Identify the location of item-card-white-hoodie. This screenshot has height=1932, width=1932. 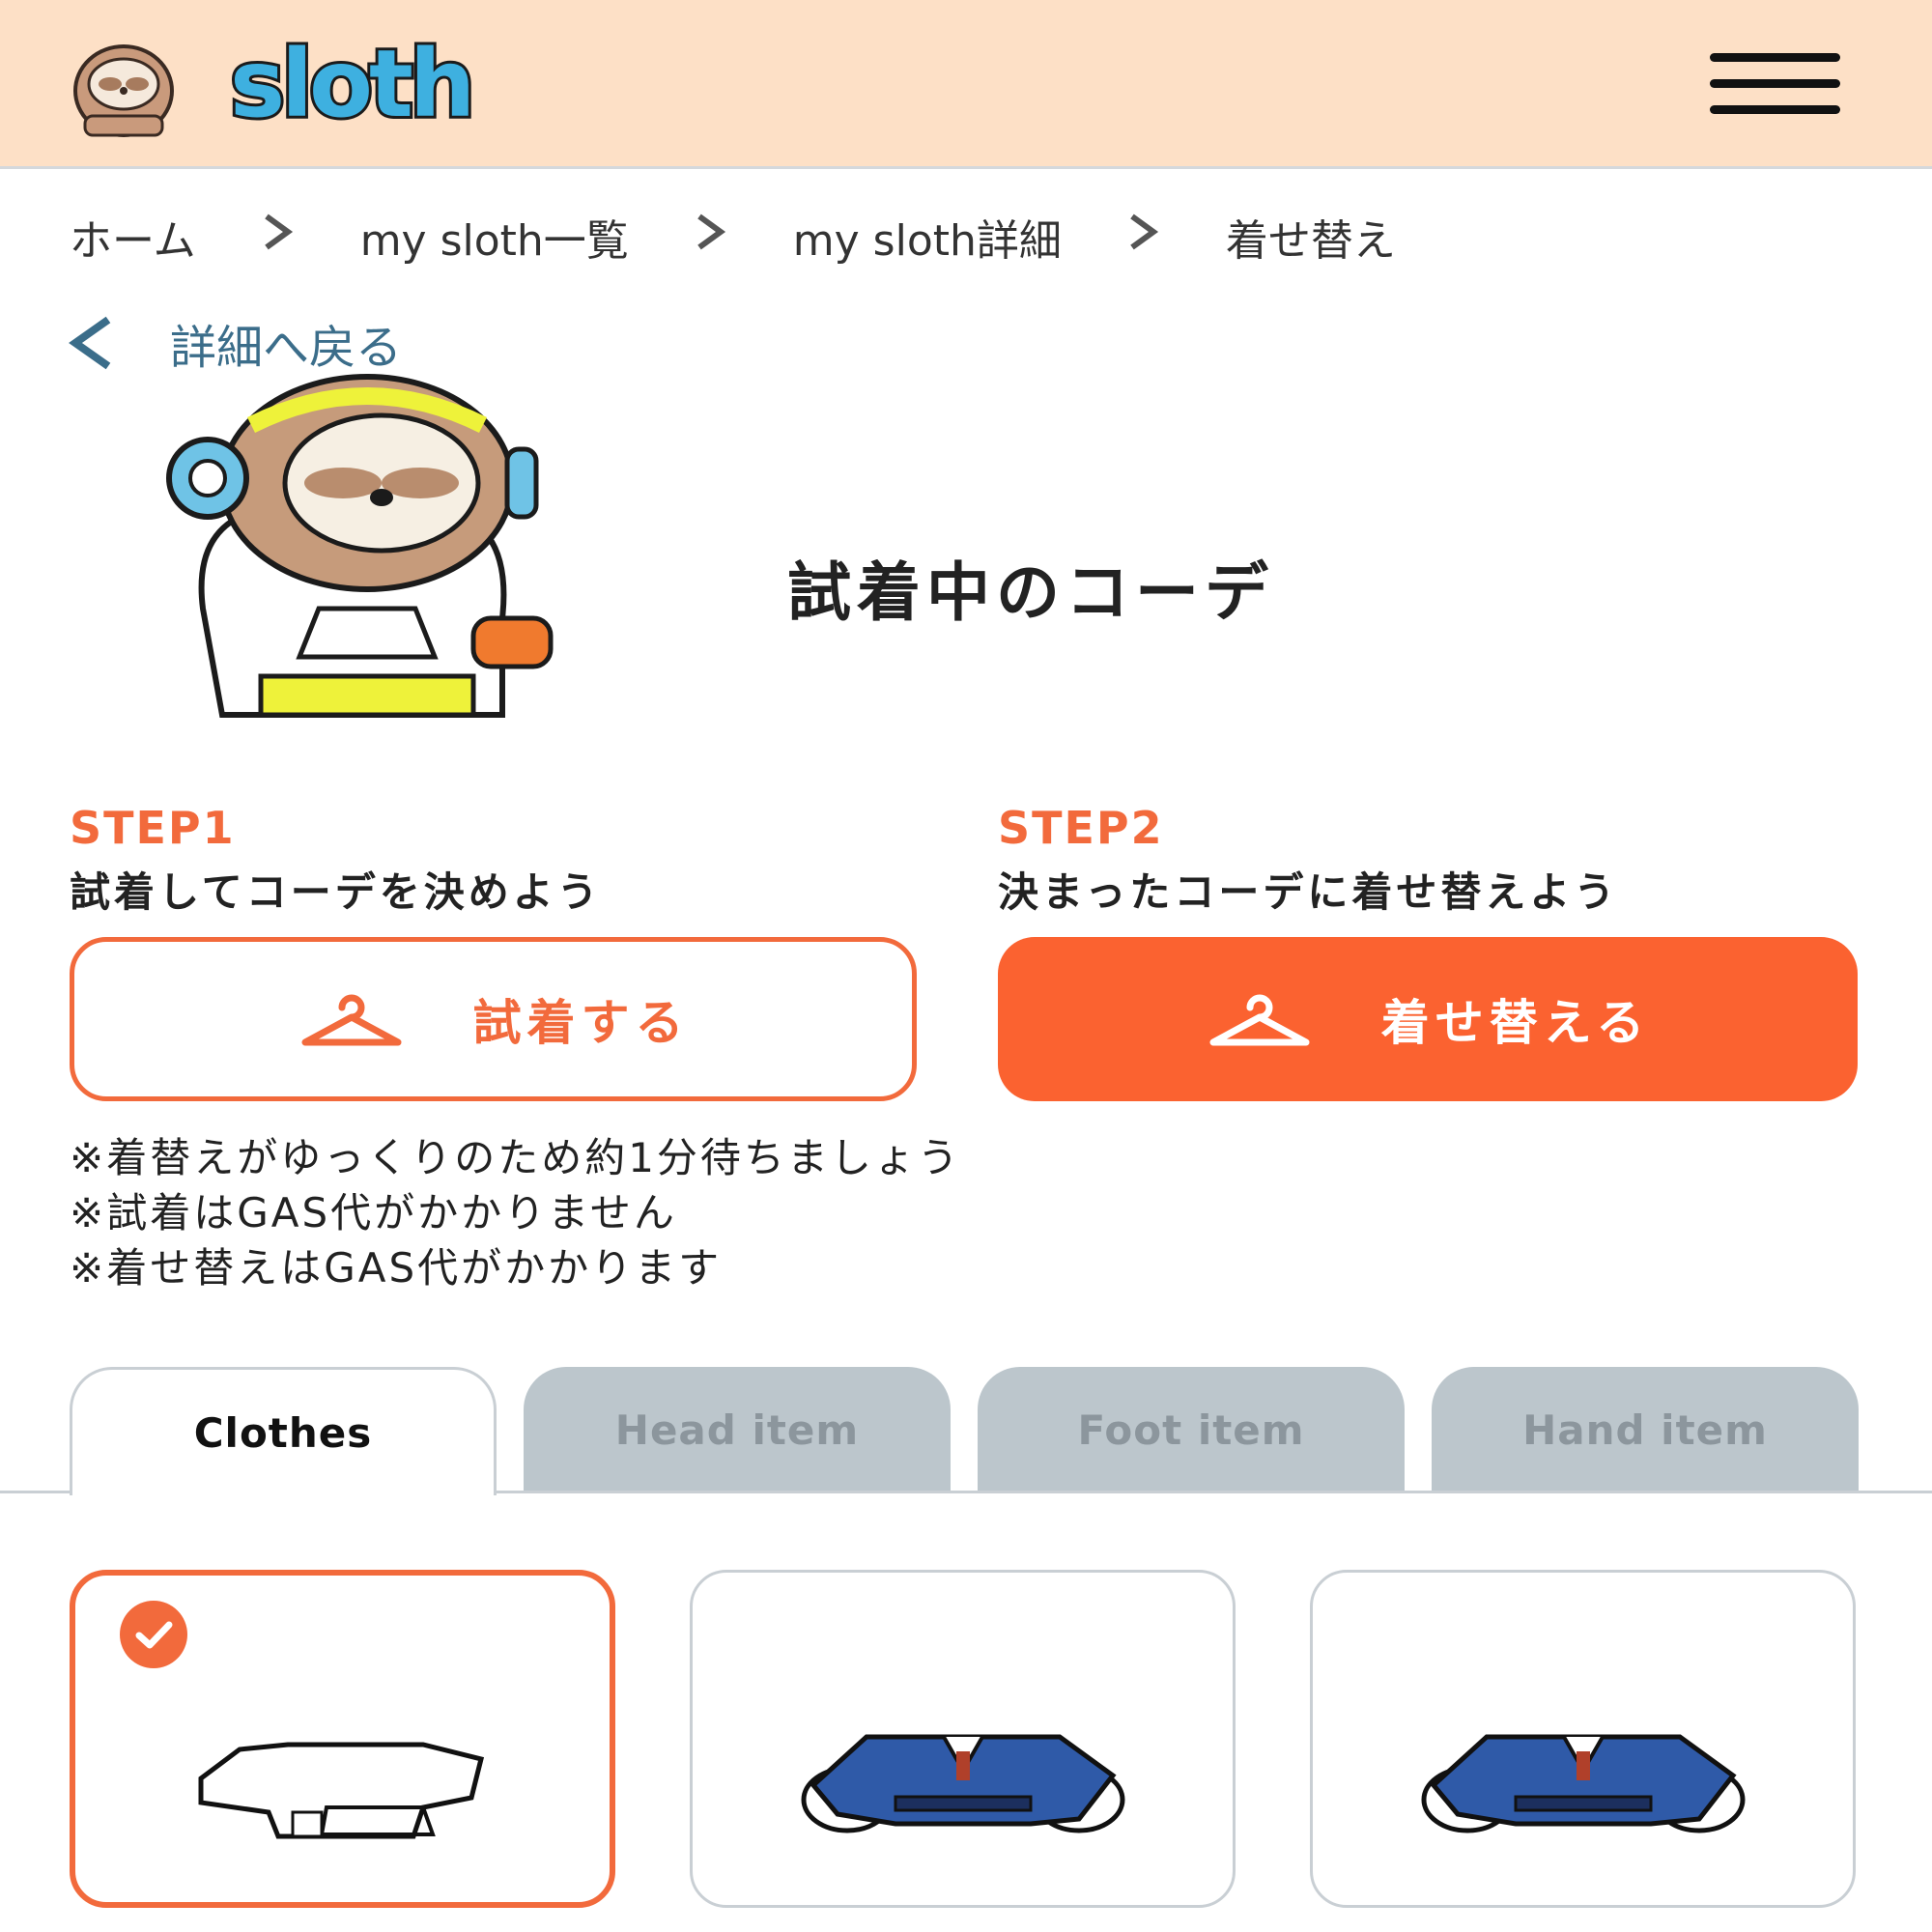
(342, 1739).